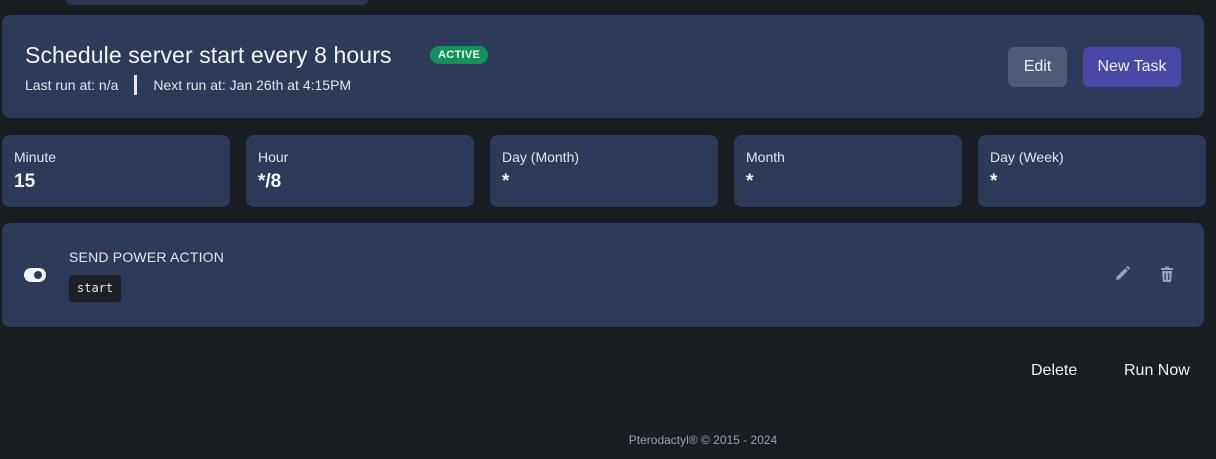  I want to click on new-task-button: New Task, so click(1132, 67).